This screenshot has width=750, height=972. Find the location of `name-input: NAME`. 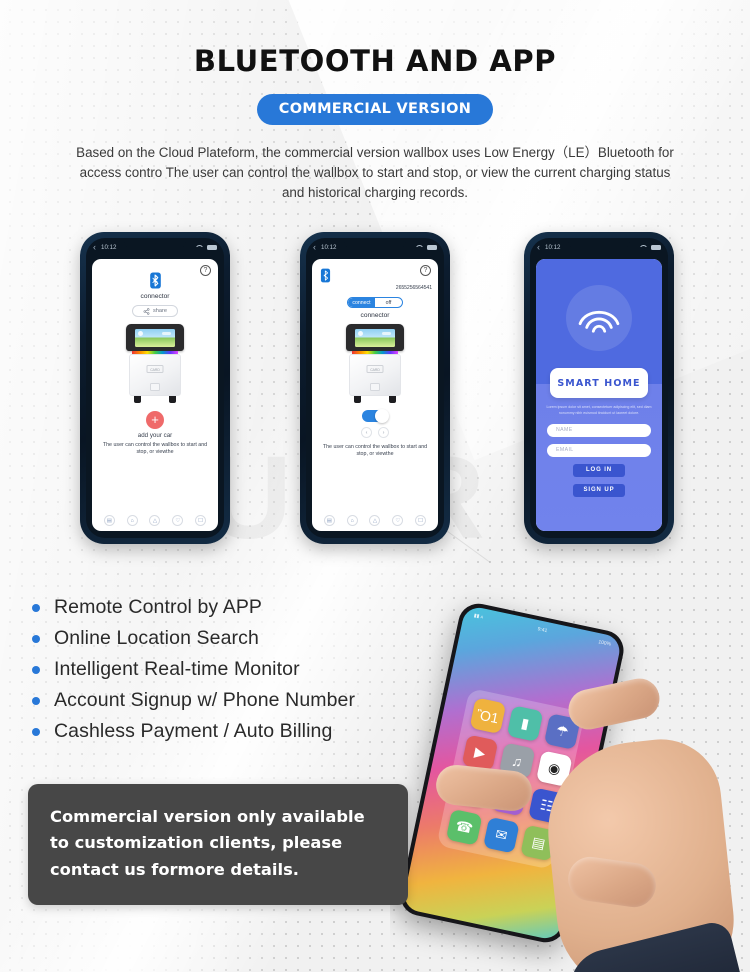

name-input: NAME is located at coordinates (599, 430).